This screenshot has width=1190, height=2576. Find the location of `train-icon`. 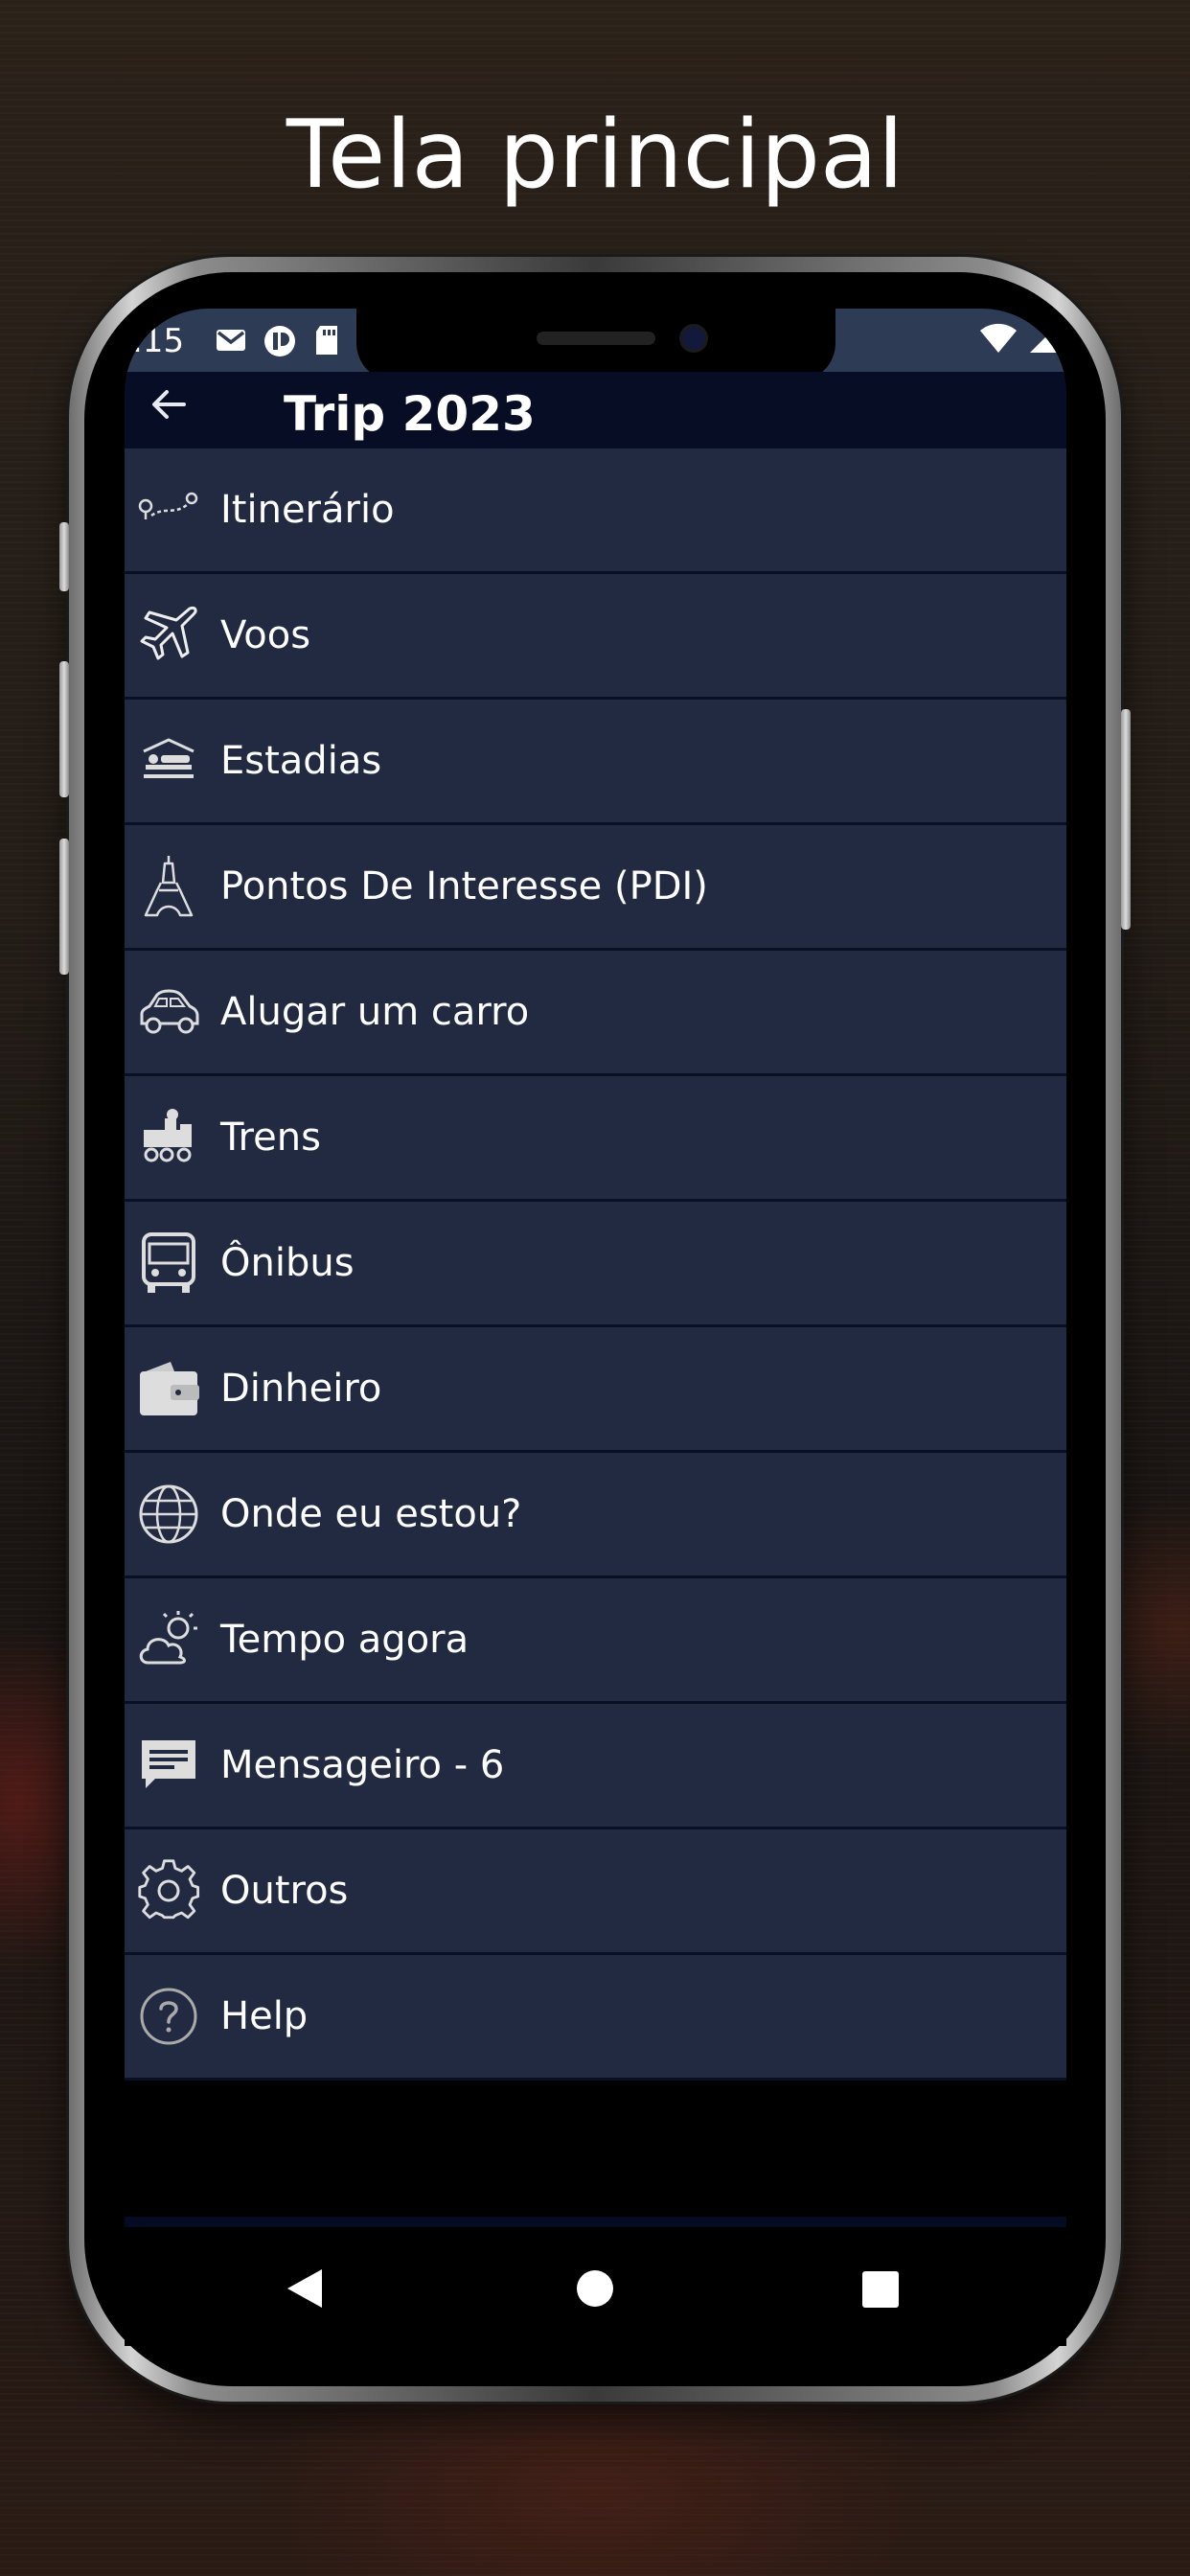

train-icon is located at coordinates (168, 1135).